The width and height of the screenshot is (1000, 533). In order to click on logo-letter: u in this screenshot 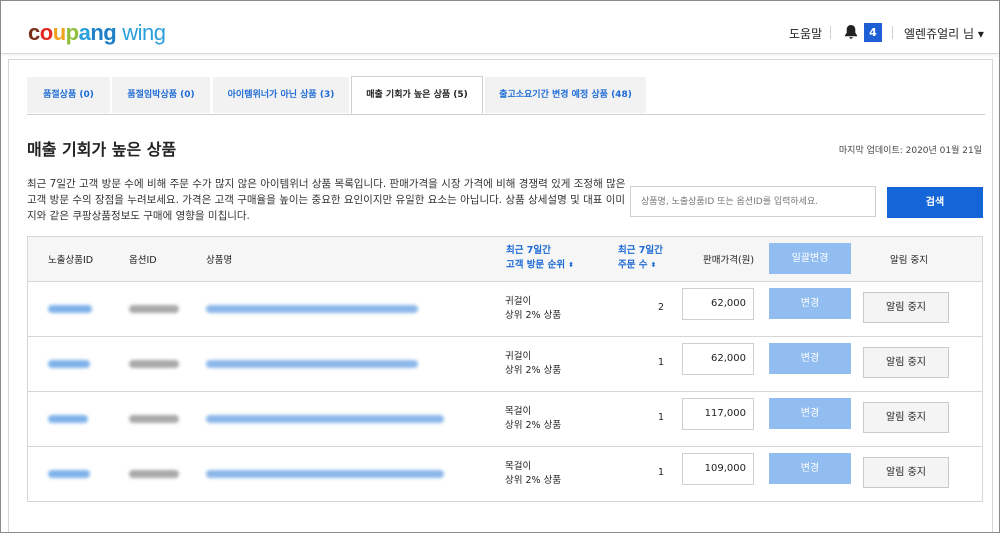, I will do `click(59, 32)`.